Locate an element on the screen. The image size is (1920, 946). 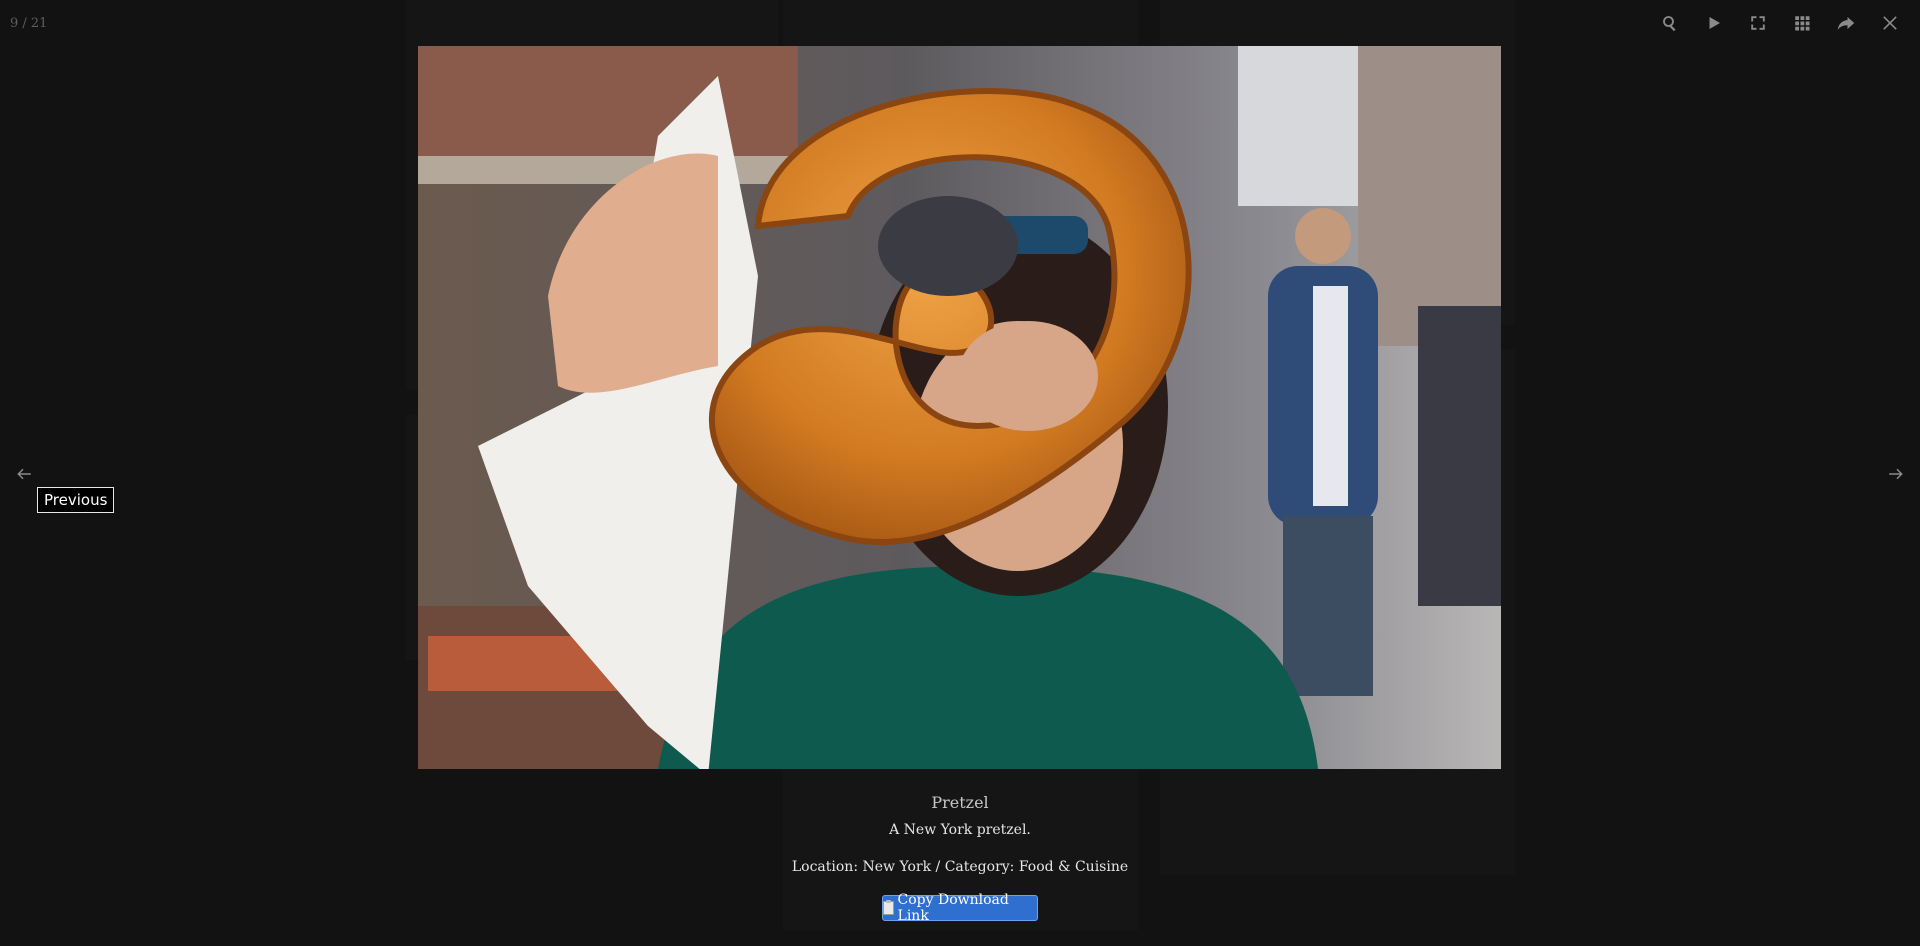
image-description: A New York pretzel. is located at coordinates (960, 830).